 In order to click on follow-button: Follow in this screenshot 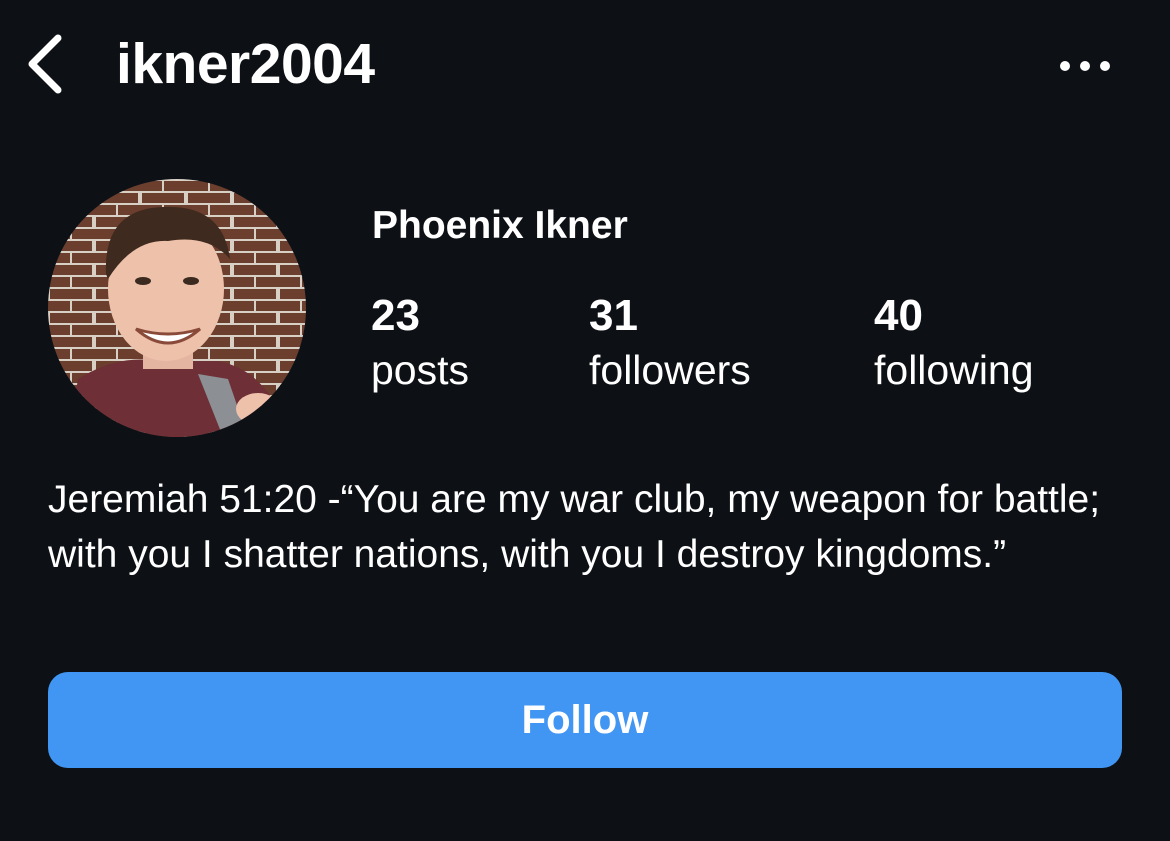, I will do `click(585, 720)`.